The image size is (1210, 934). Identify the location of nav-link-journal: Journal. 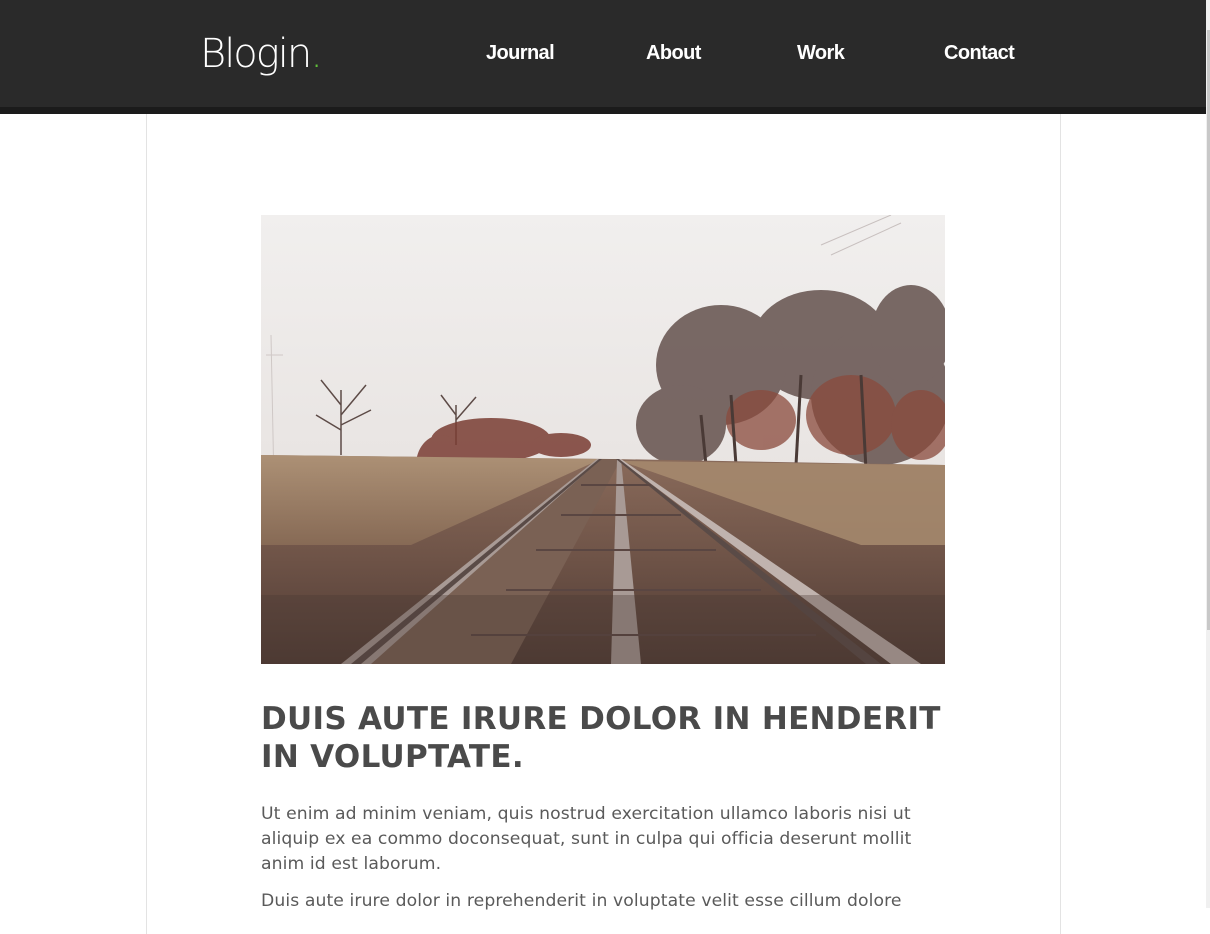
(520, 53).